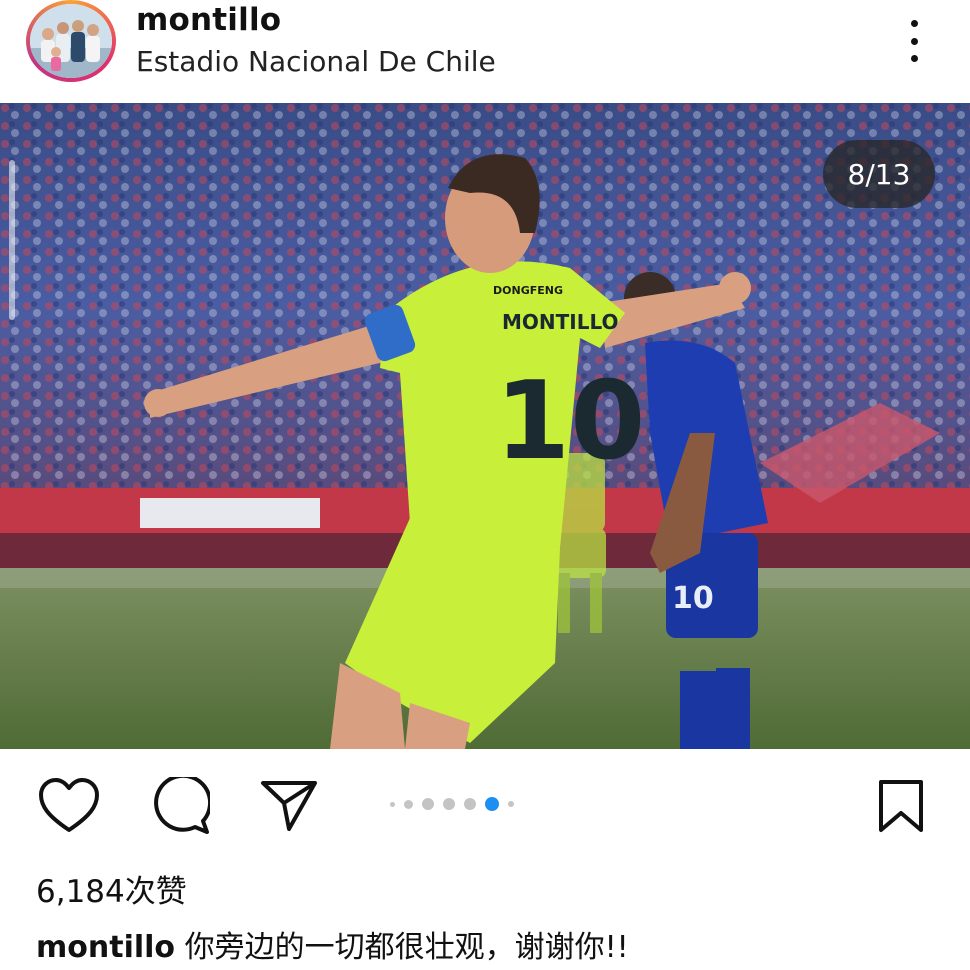 The width and height of the screenshot is (970, 970). What do you see at coordinates (528, 290) in the screenshot?
I see `svg-text: DONGFENG` at bounding box center [528, 290].